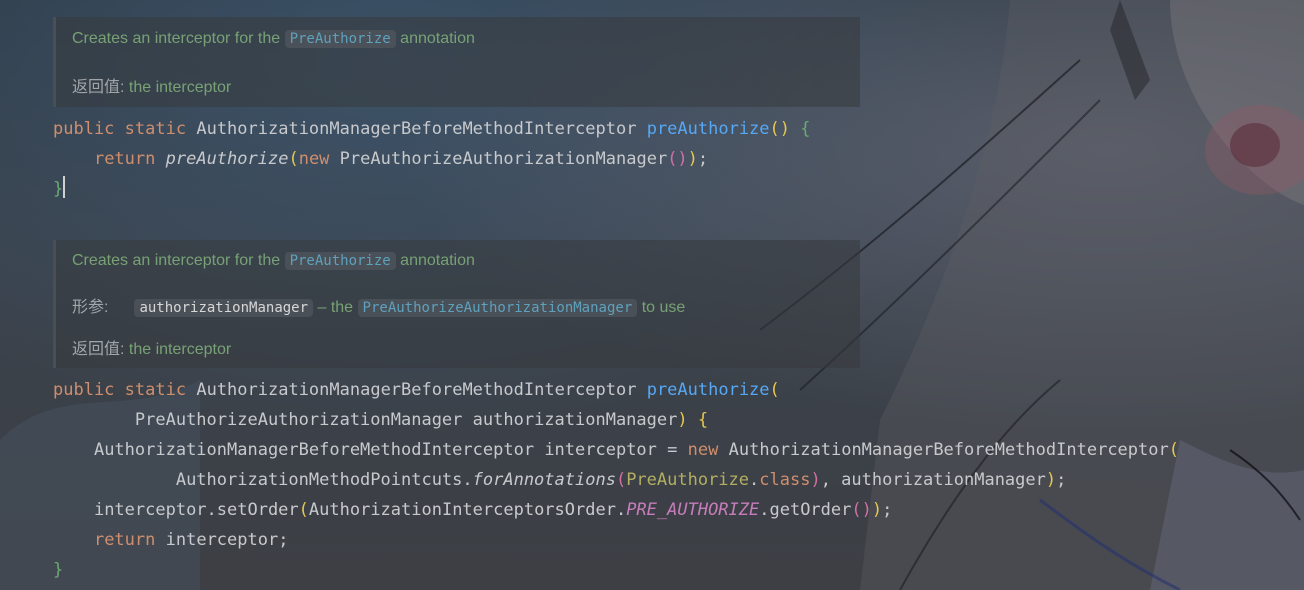 This screenshot has height=590, width=1304. I want to click on var-name: interceptor, so click(600, 450).